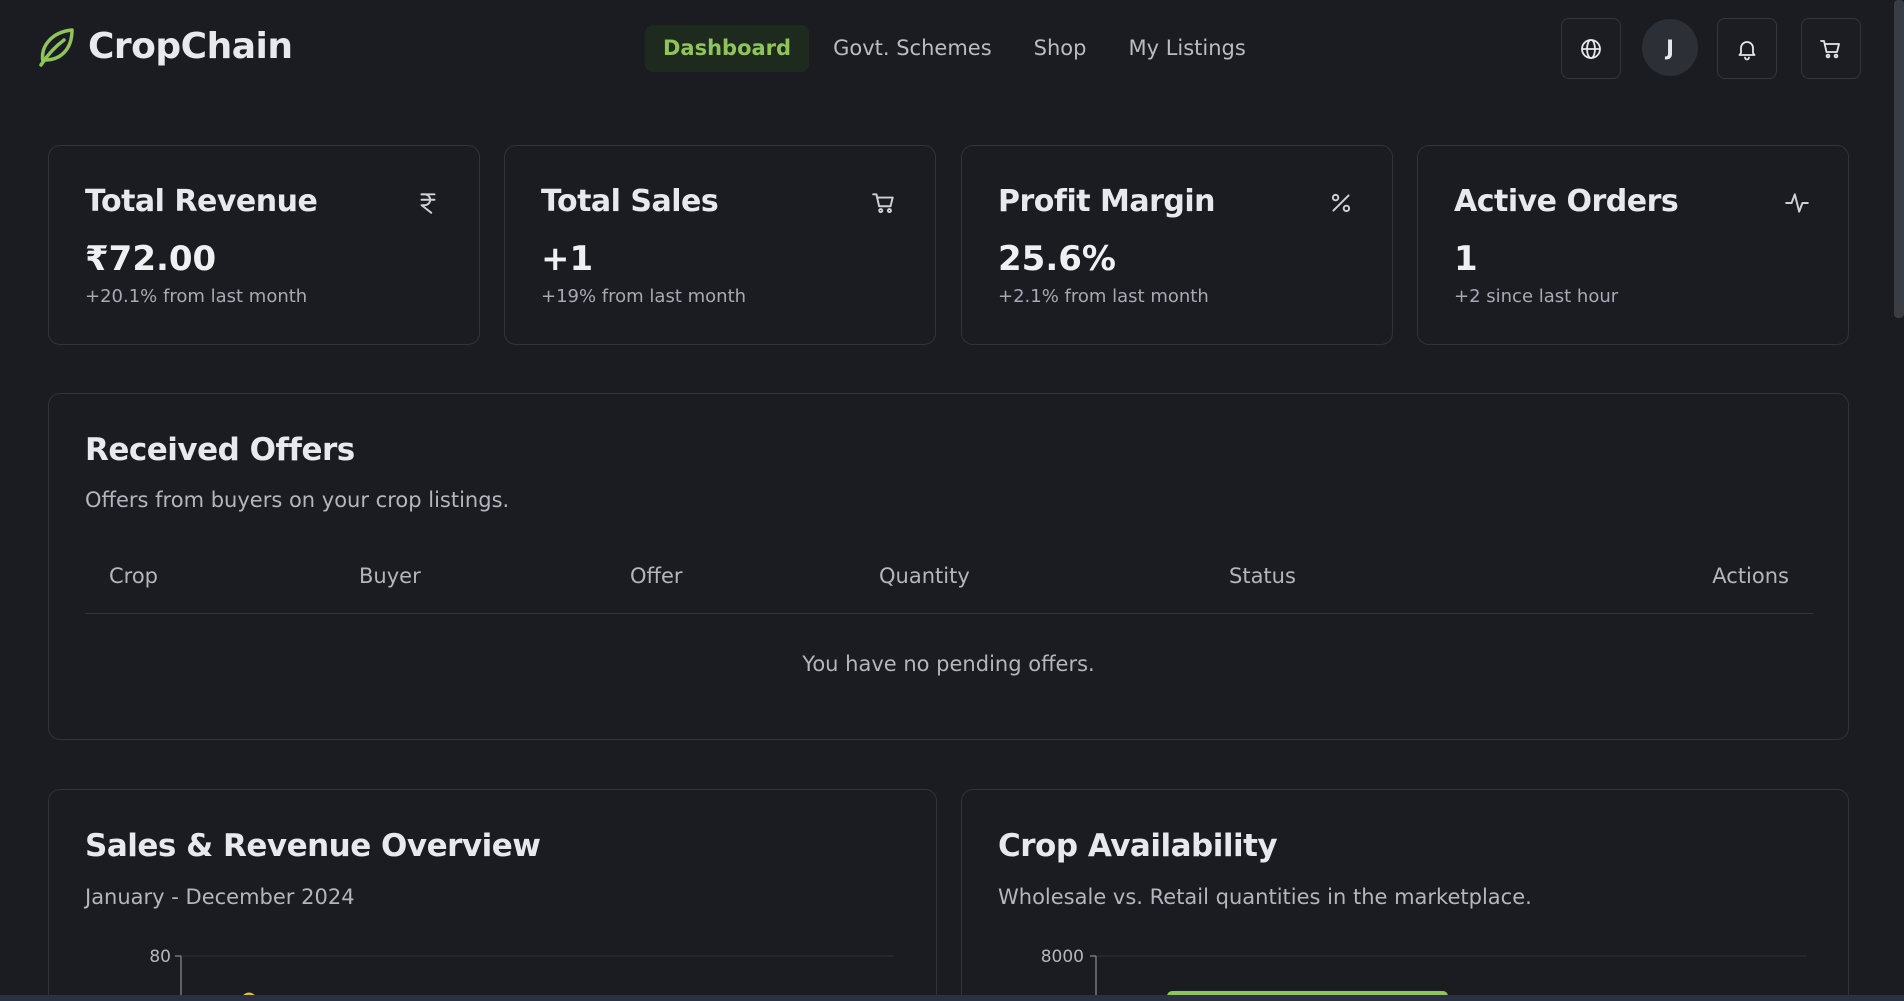 The height and width of the screenshot is (1001, 1904). Describe the element at coordinates (656, 576) in the screenshot. I see `column-header-offer: Offer` at that location.